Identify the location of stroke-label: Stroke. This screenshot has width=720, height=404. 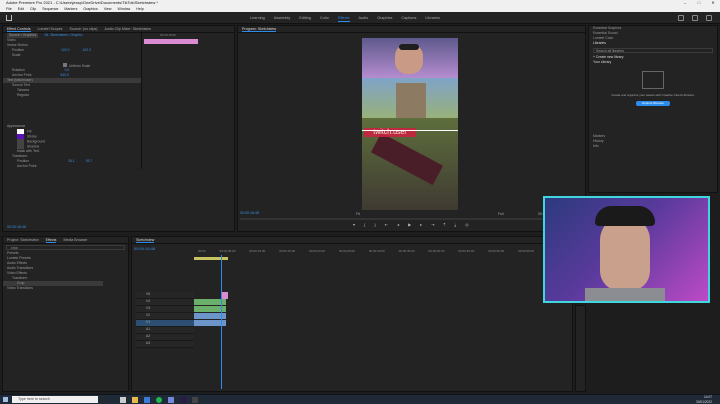
(32, 136).